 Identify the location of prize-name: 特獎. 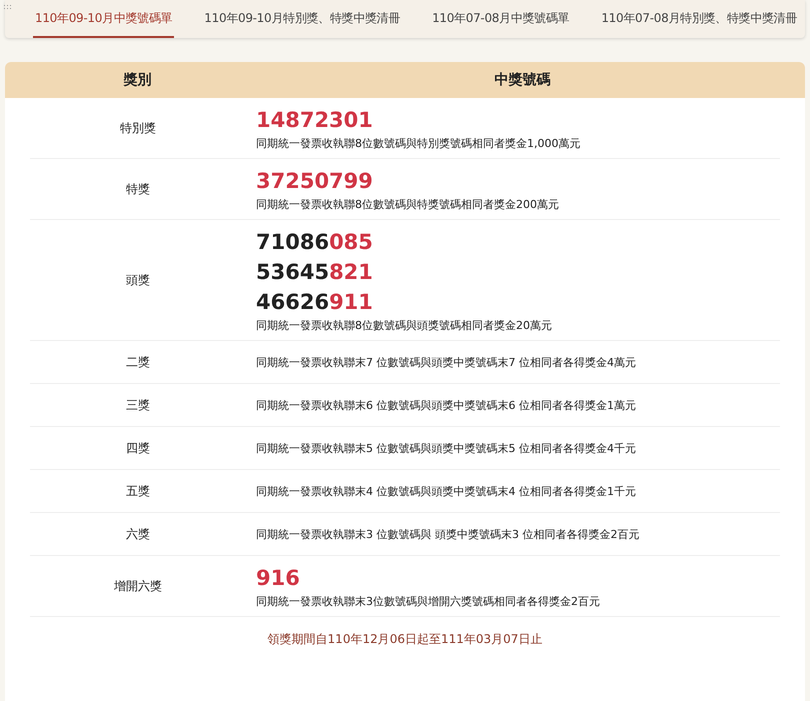
(138, 189).